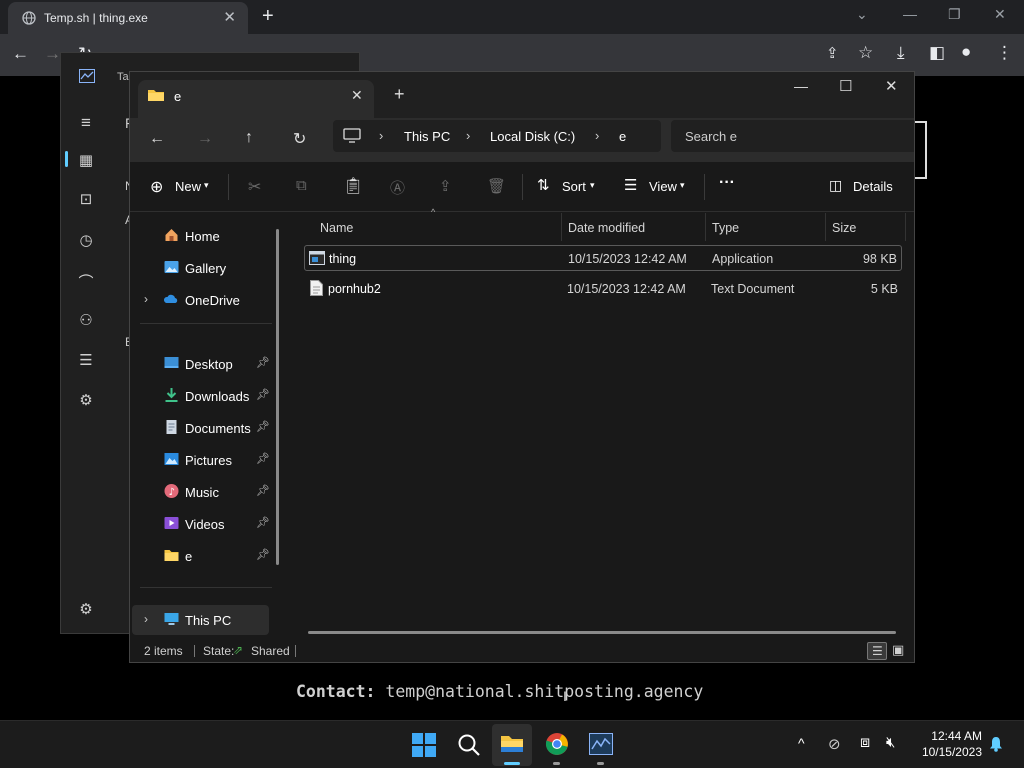 This screenshot has height=768, width=1024. Describe the element at coordinates (1004, 53) in the screenshot. I see `menu-kebab-icon: ⋮` at that location.